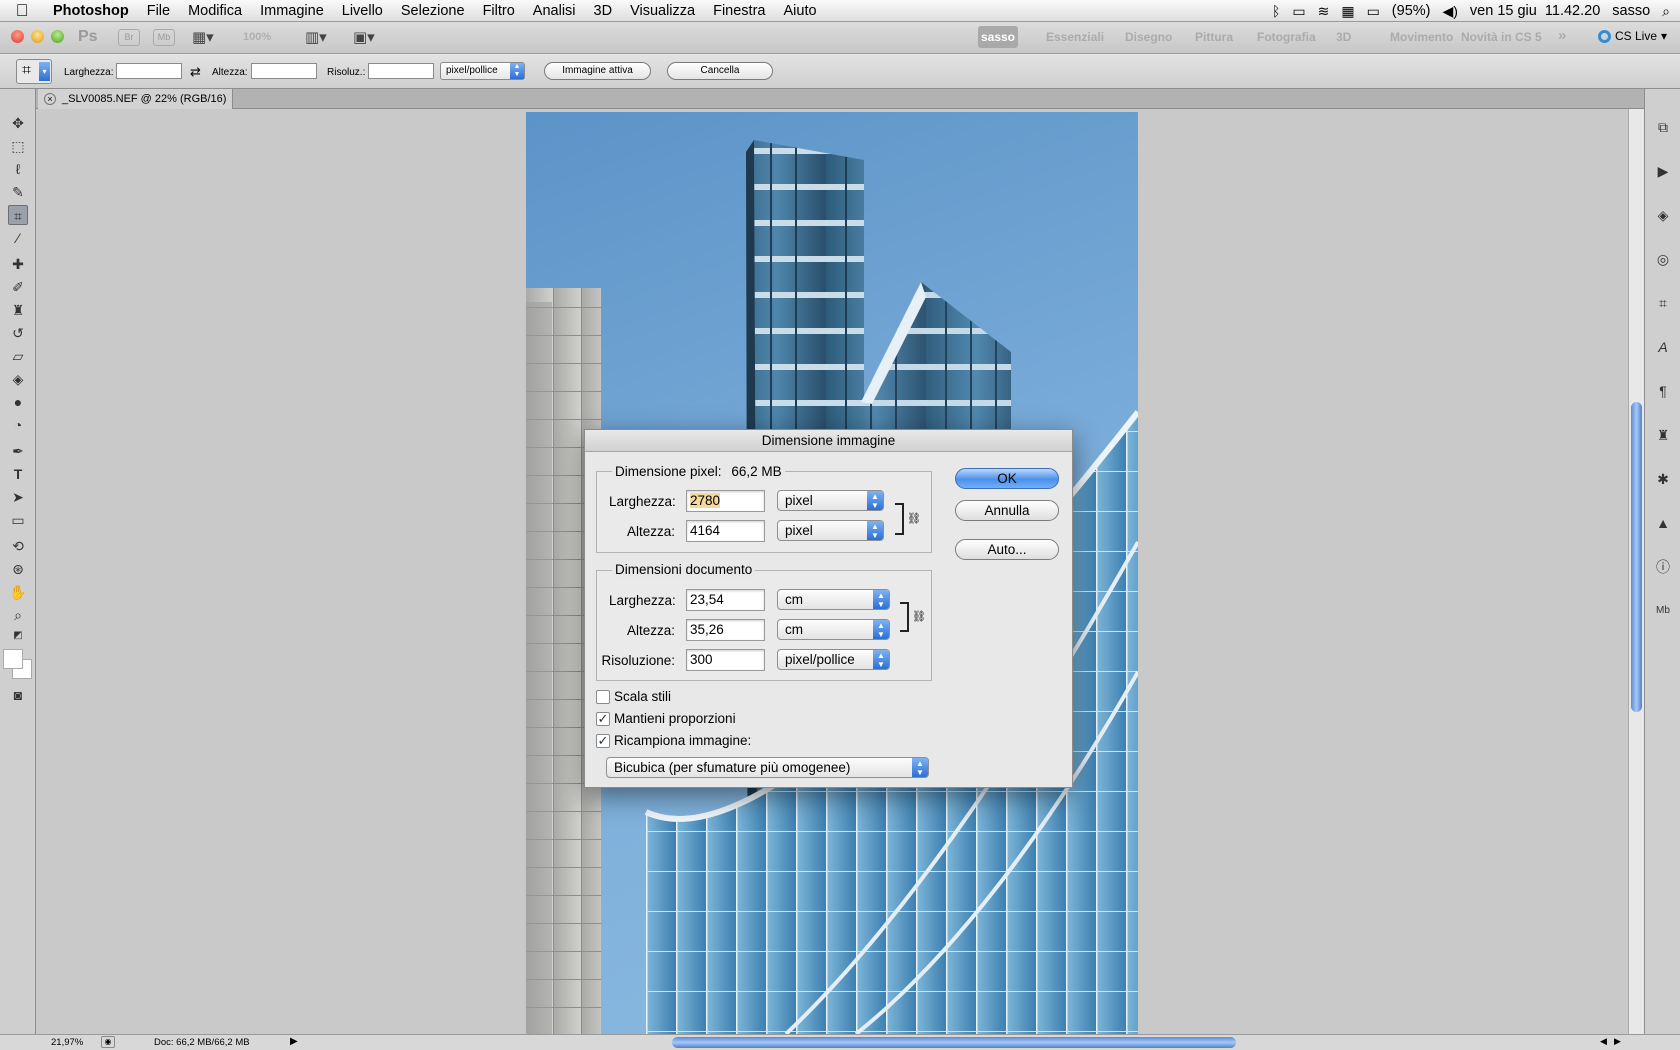  What do you see at coordinates (642, 696) in the screenshot?
I see `scale-styles-label: Scala stili` at bounding box center [642, 696].